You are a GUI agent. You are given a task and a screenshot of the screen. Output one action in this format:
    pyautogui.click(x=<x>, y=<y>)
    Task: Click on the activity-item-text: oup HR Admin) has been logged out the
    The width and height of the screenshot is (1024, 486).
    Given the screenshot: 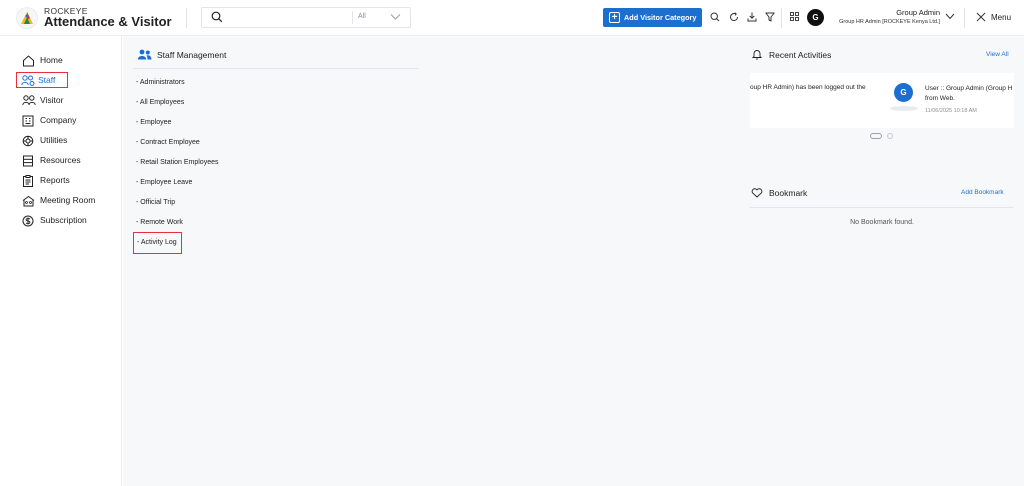 What is the action you would take?
    pyautogui.click(x=808, y=87)
    